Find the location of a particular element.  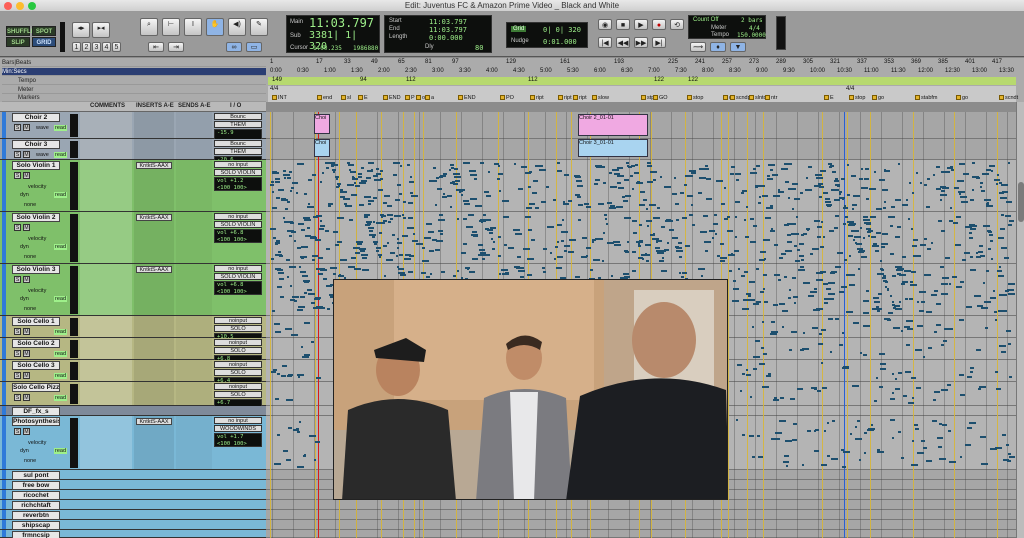

io-section: no input SOLO VIOLIN vol +6.8 <100 100> is located at coordinates (238, 280).